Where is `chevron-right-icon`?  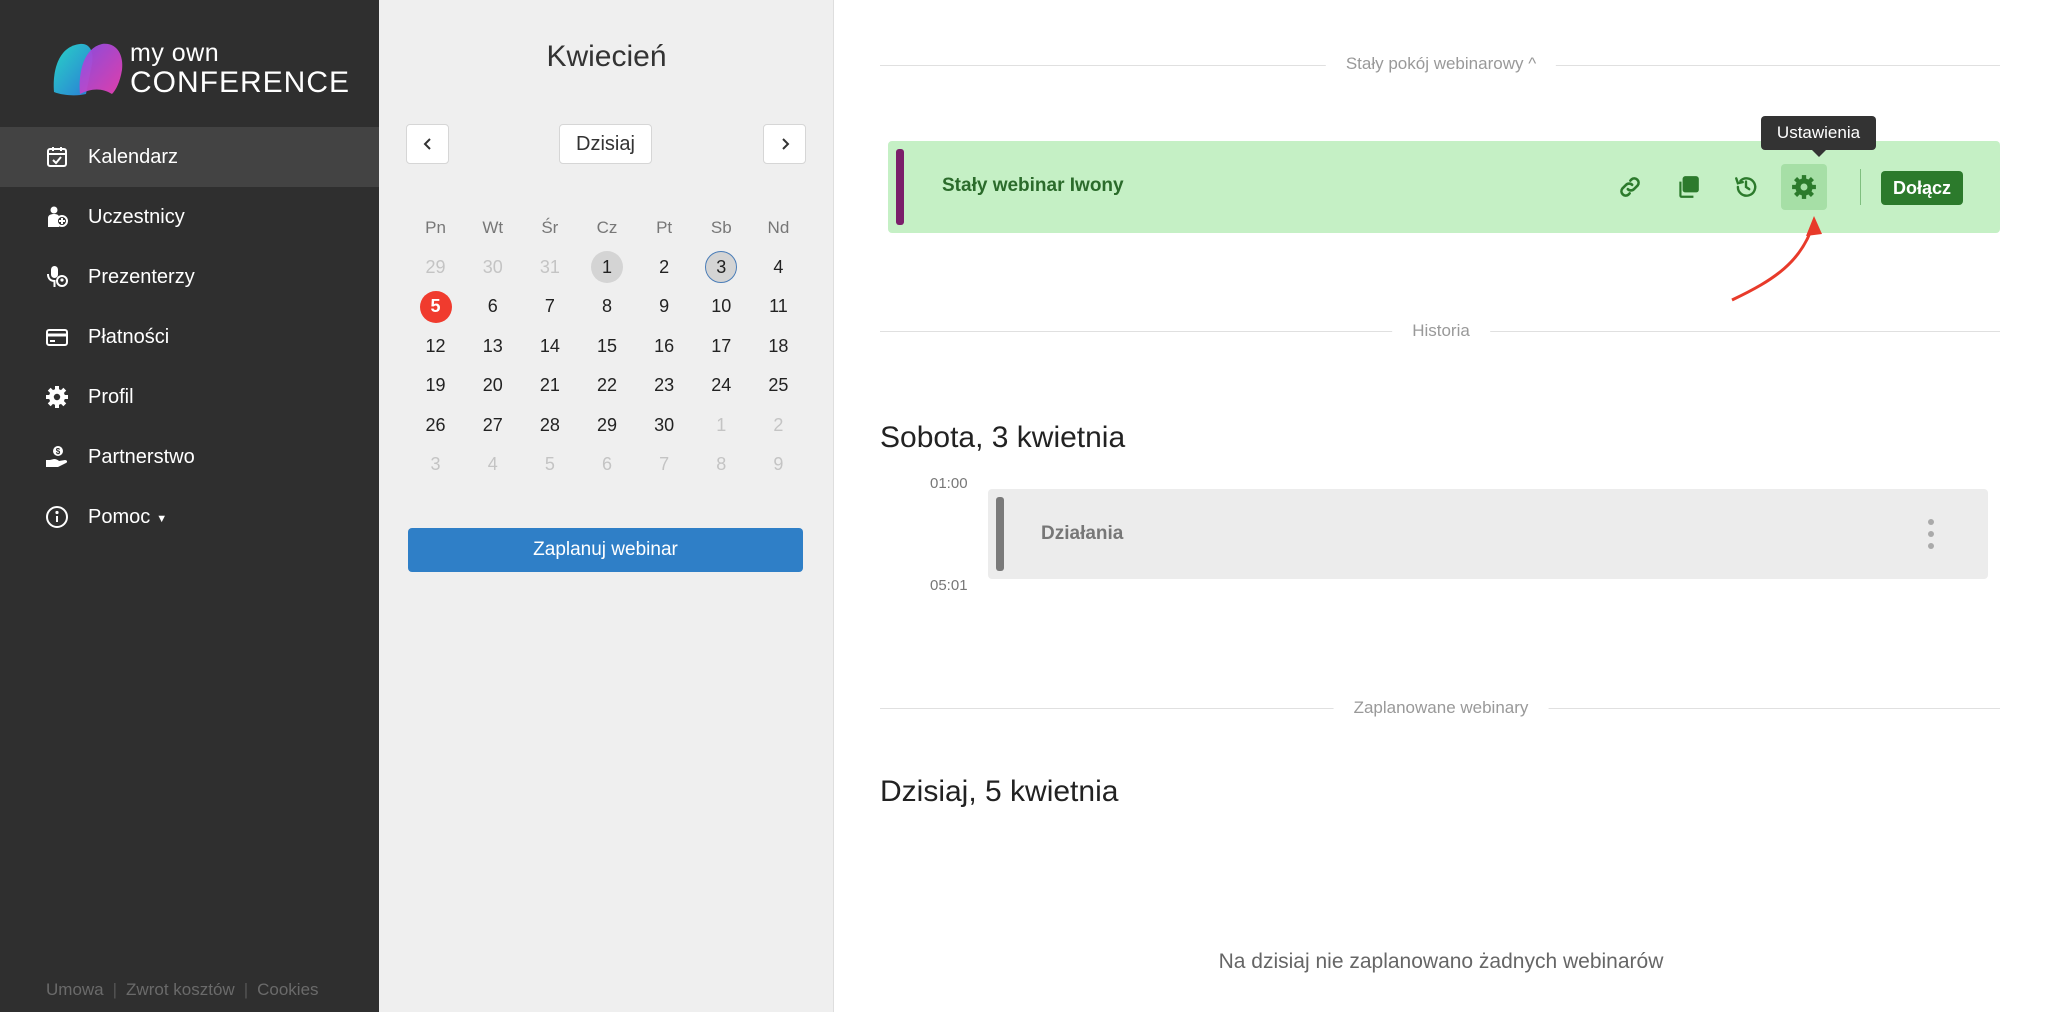 chevron-right-icon is located at coordinates (785, 144).